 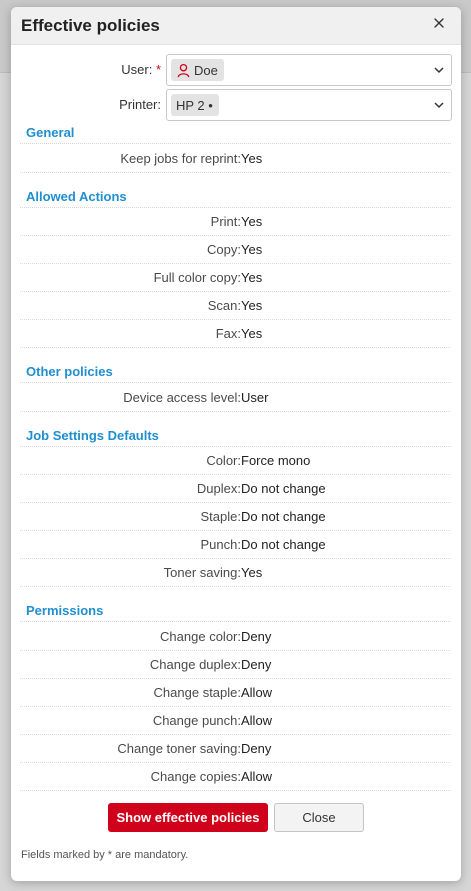 I want to click on section-title-job-settings-defaults: Job Settings Defaults, so click(x=92, y=435).